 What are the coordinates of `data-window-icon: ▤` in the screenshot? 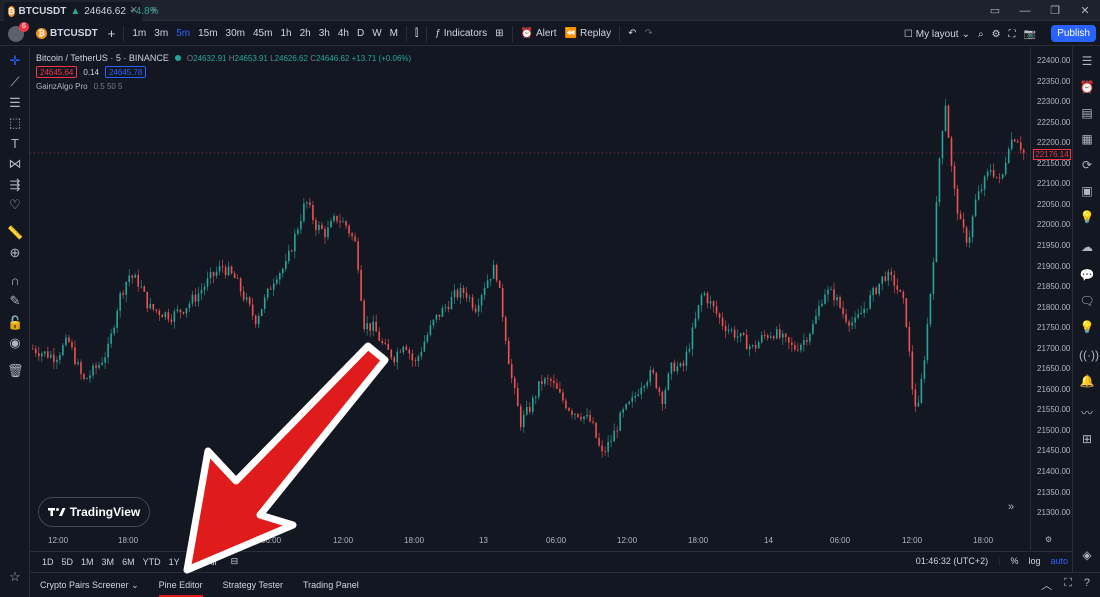 It's located at (1087, 113).